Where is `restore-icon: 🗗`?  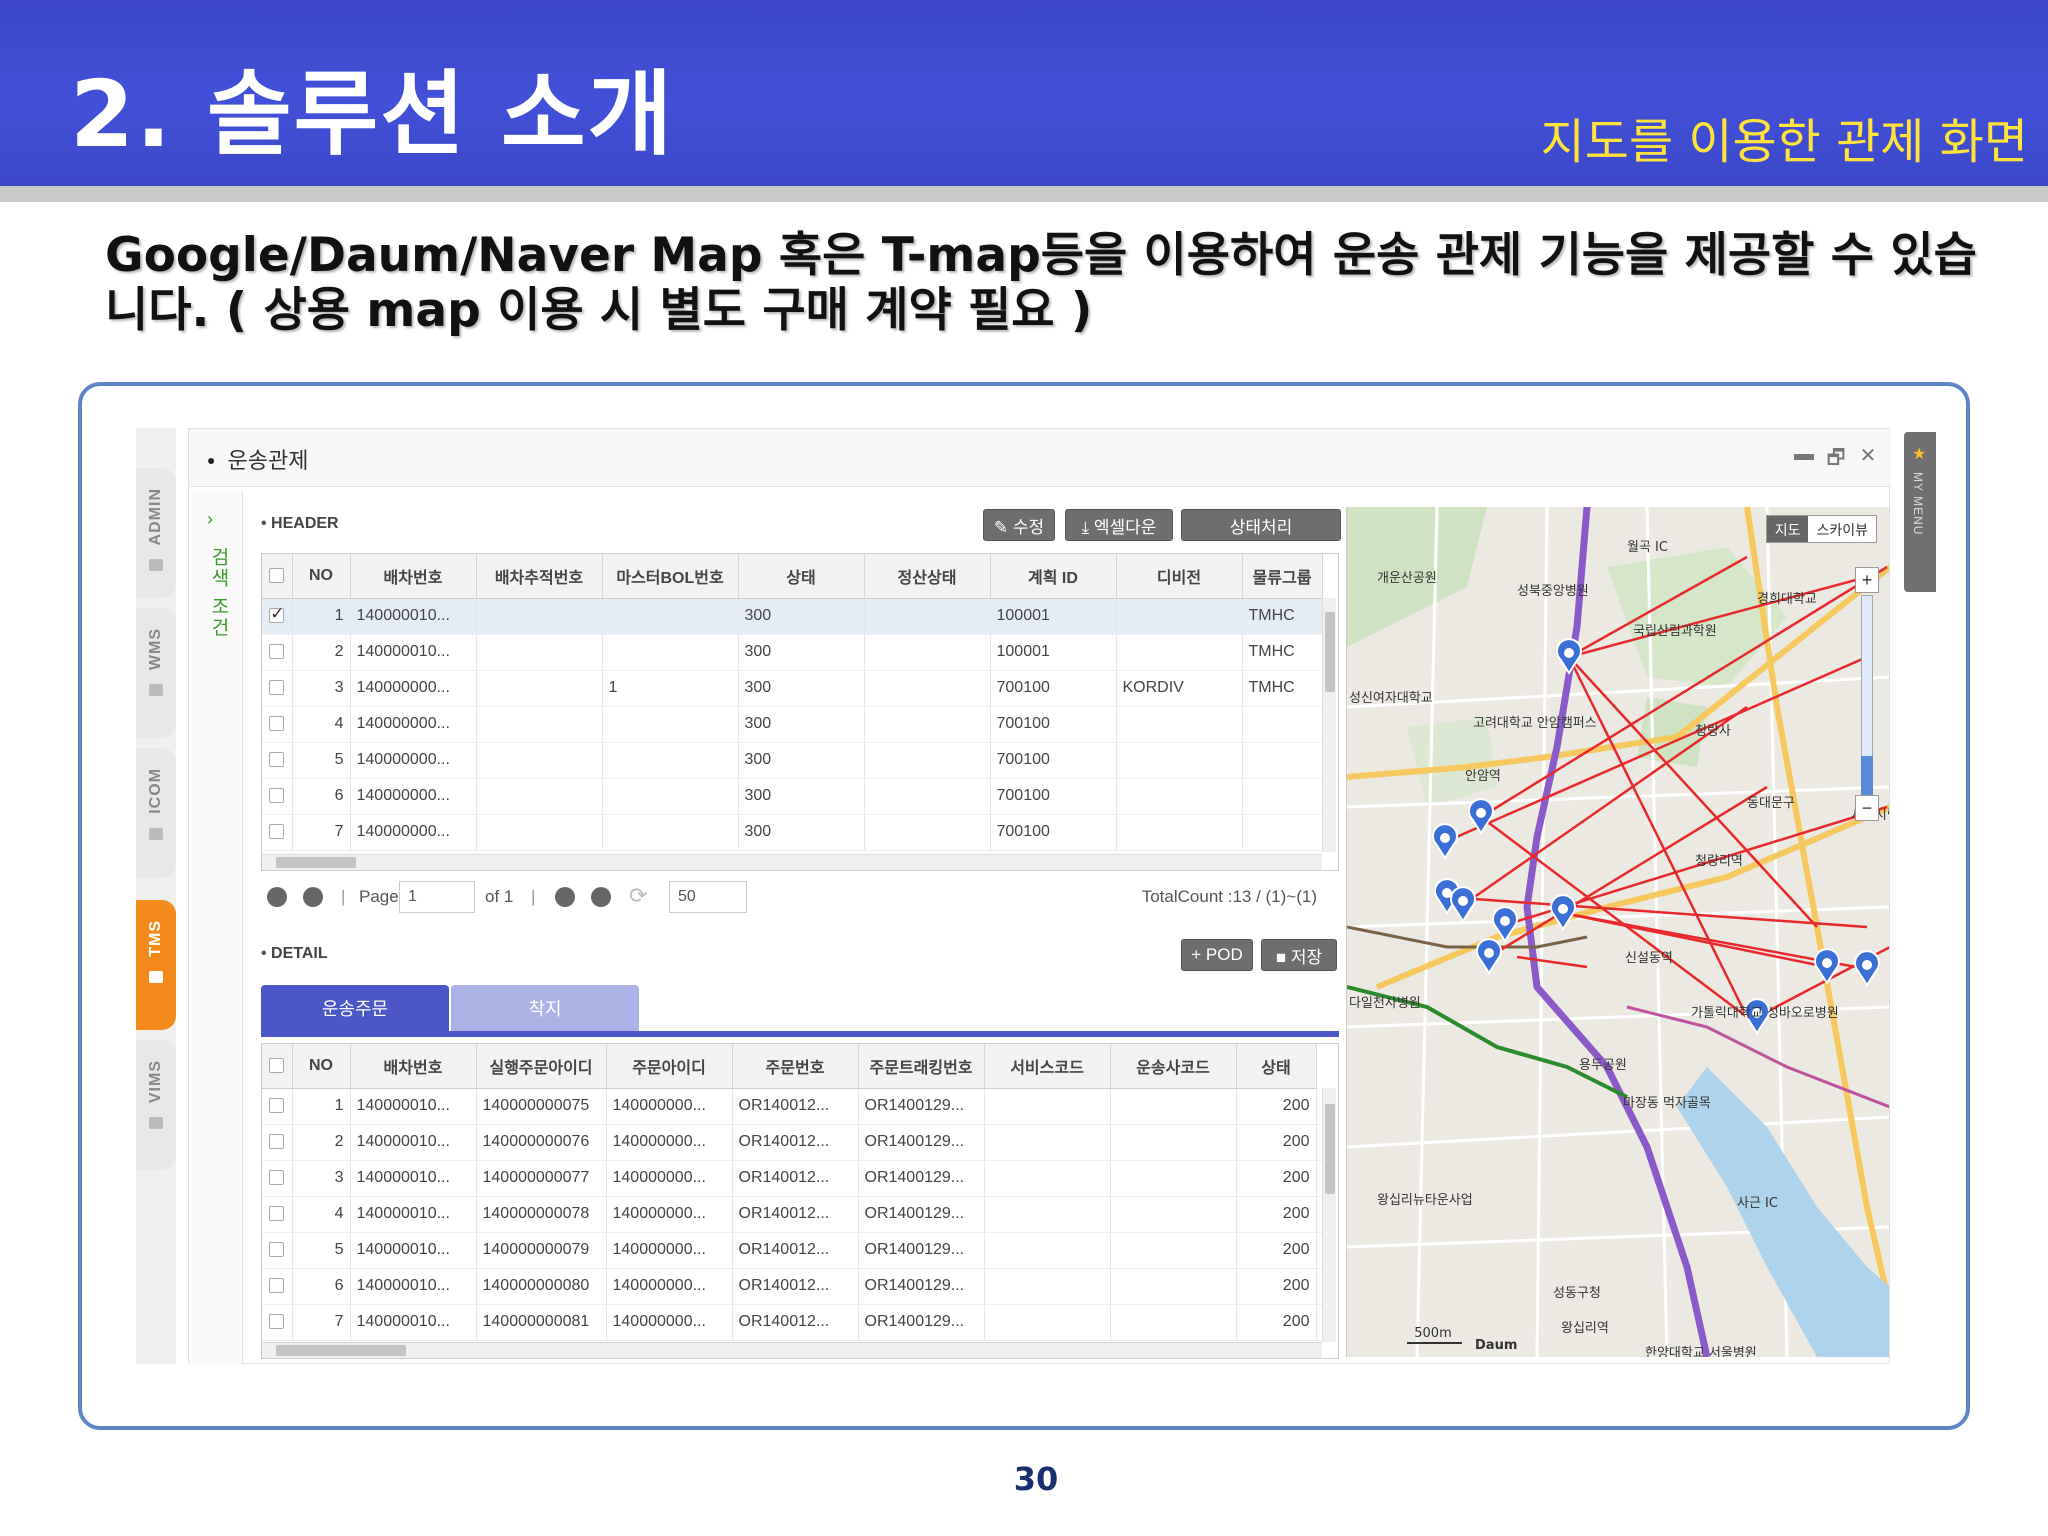
restore-icon: 🗗 is located at coordinates (1836, 460).